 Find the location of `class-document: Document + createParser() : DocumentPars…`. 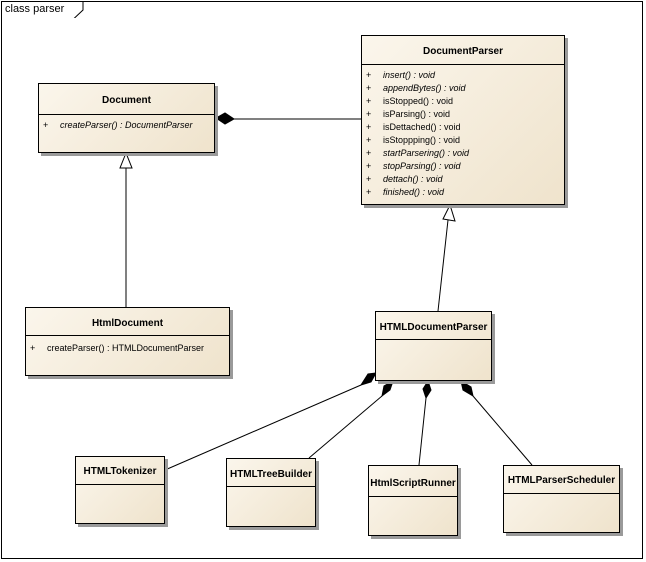

class-document: Document + createParser() : DocumentPars… is located at coordinates (126, 118).